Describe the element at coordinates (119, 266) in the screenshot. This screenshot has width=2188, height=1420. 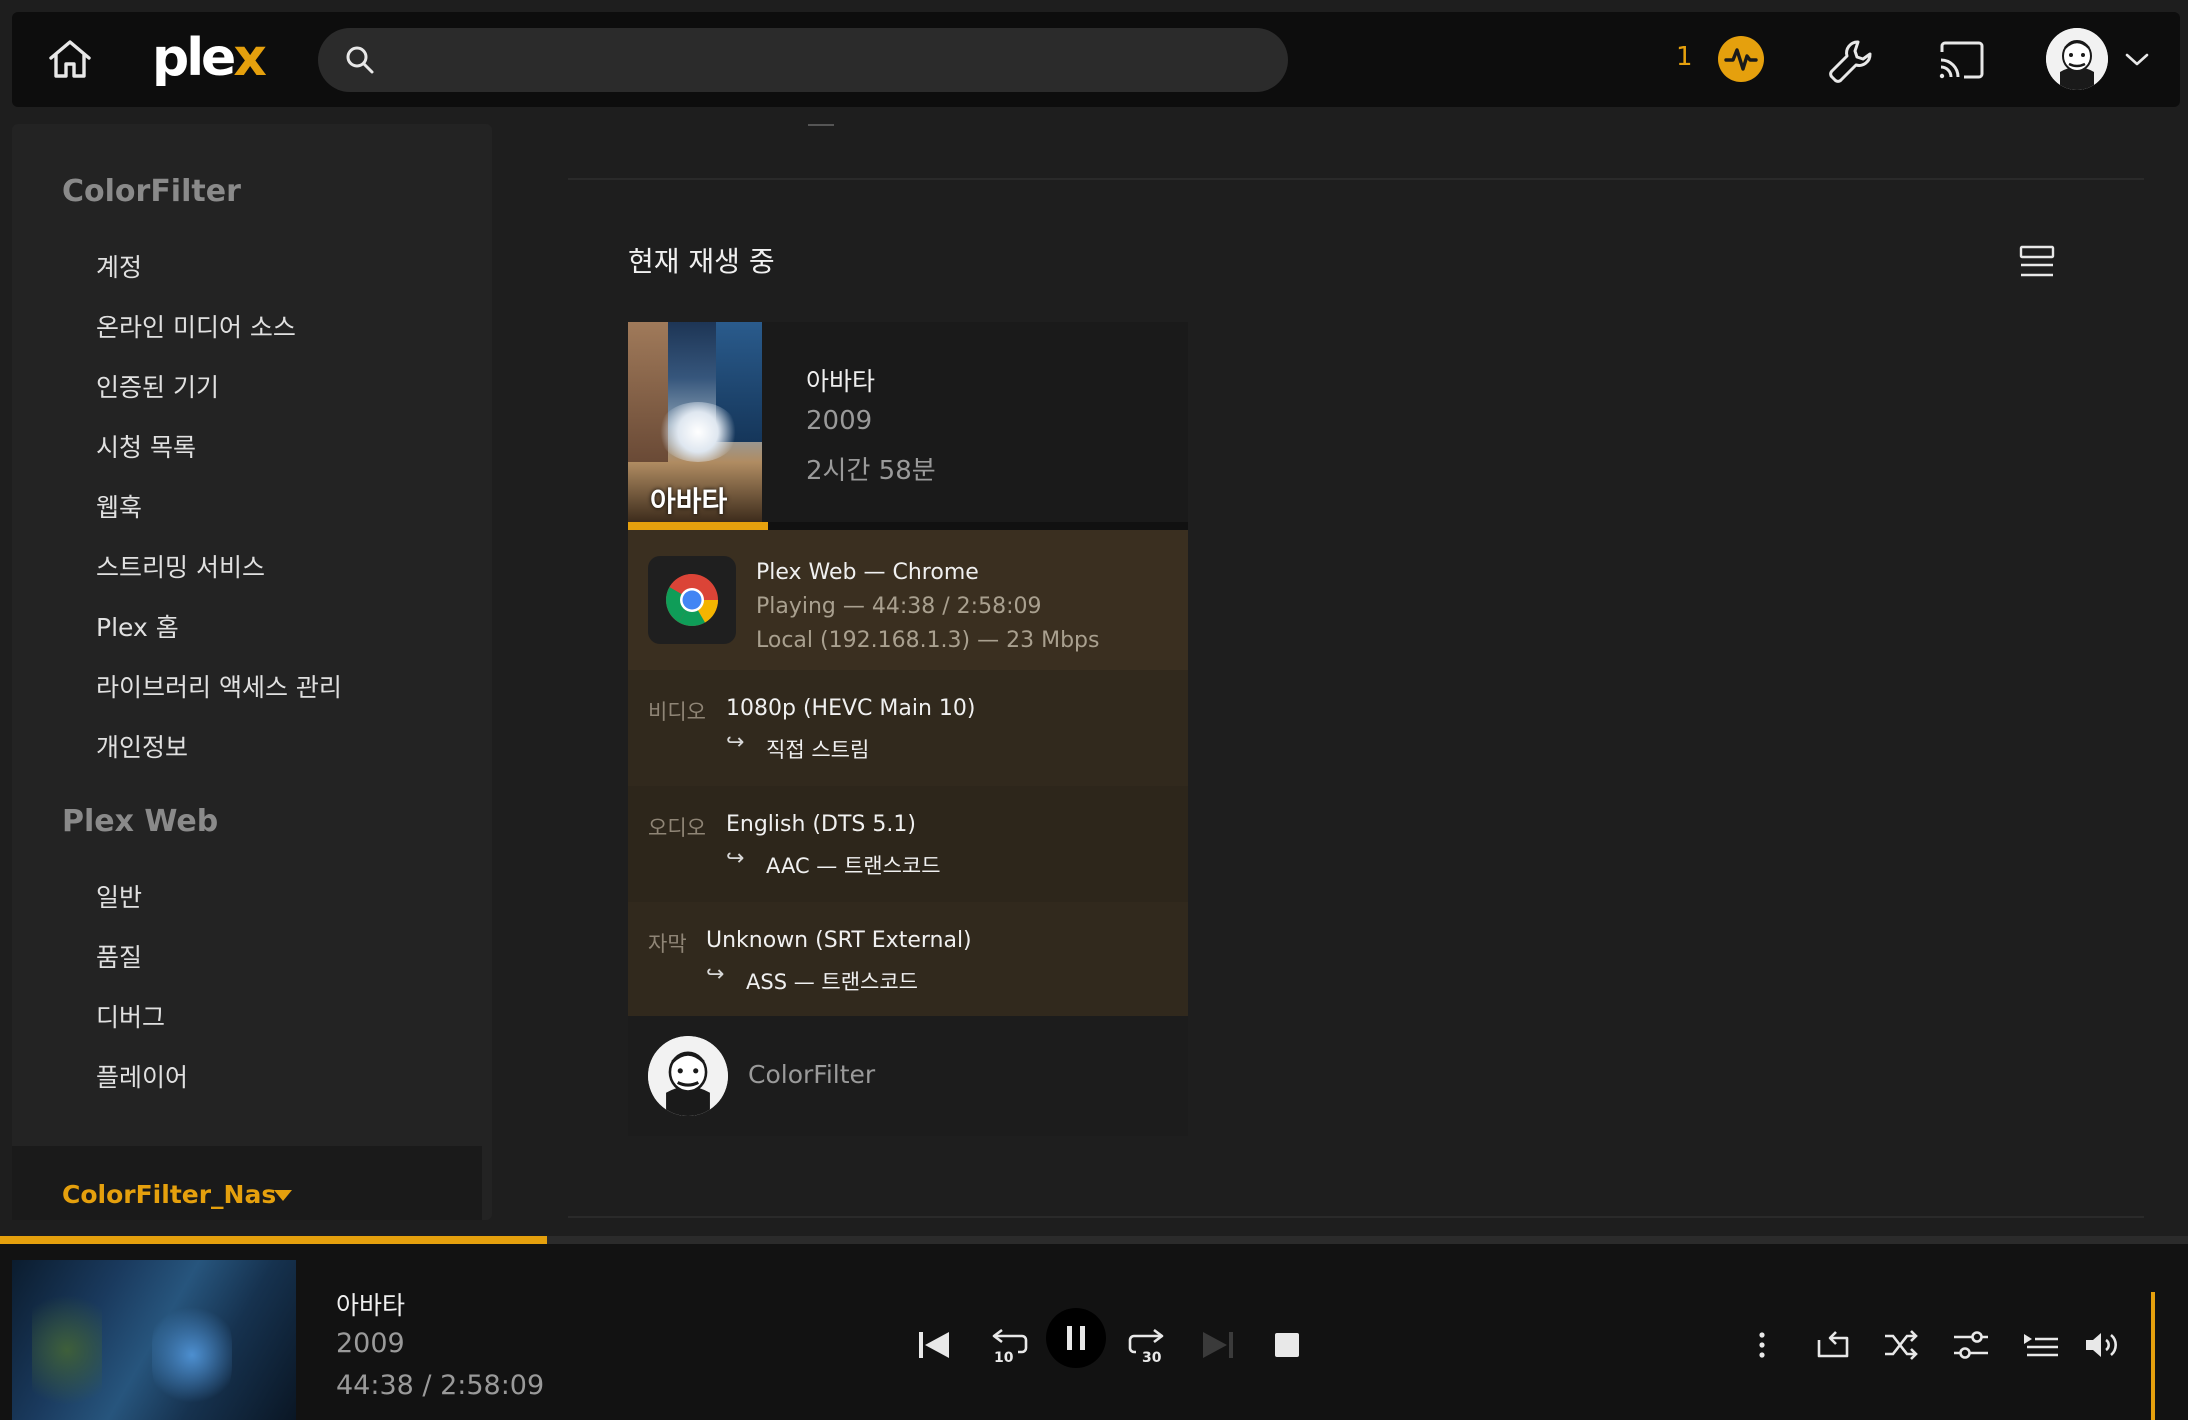
I see `sidebar-item-account: 계정` at that location.